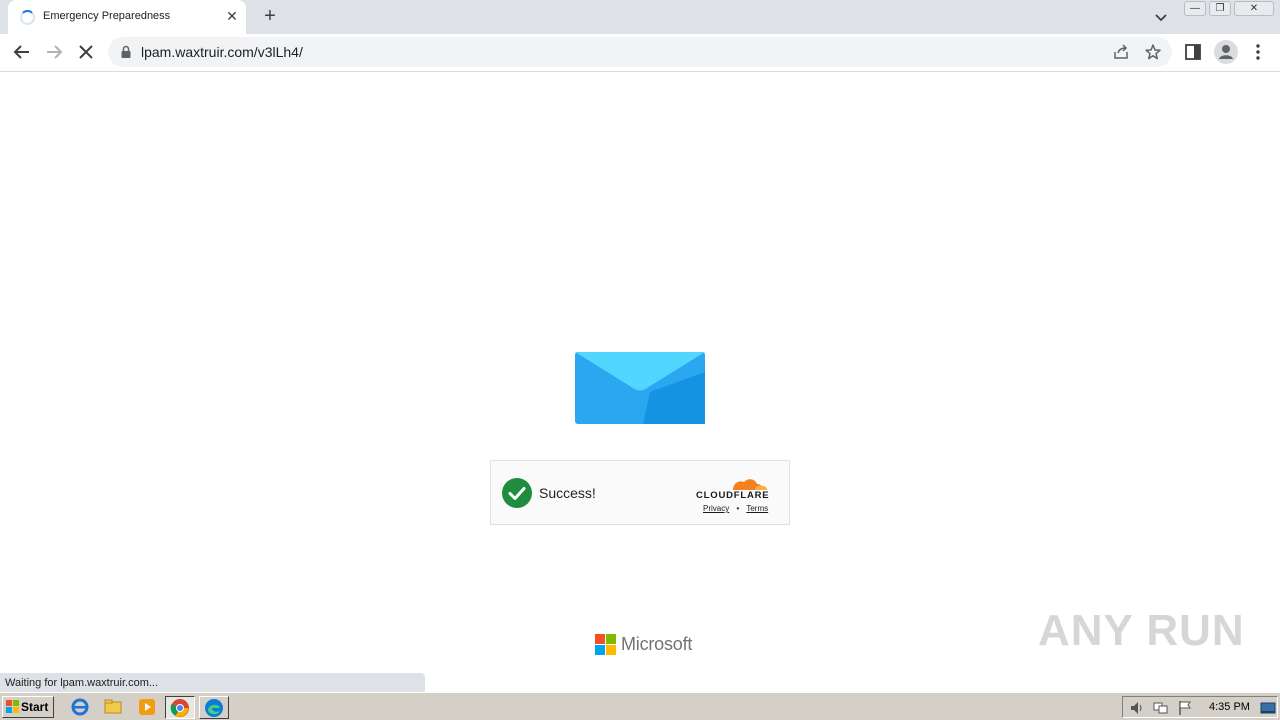 This screenshot has width=1280, height=720. Describe the element at coordinates (1258, 52) in the screenshot. I see `kebab-menu-icon` at that location.